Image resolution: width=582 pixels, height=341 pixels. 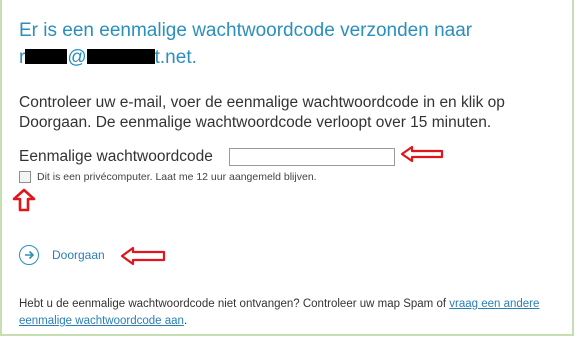 What do you see at coordinates (24, 200) in the screenshot?
I see `annotation-arrow-up-icon` at bounding box center [24, 200].